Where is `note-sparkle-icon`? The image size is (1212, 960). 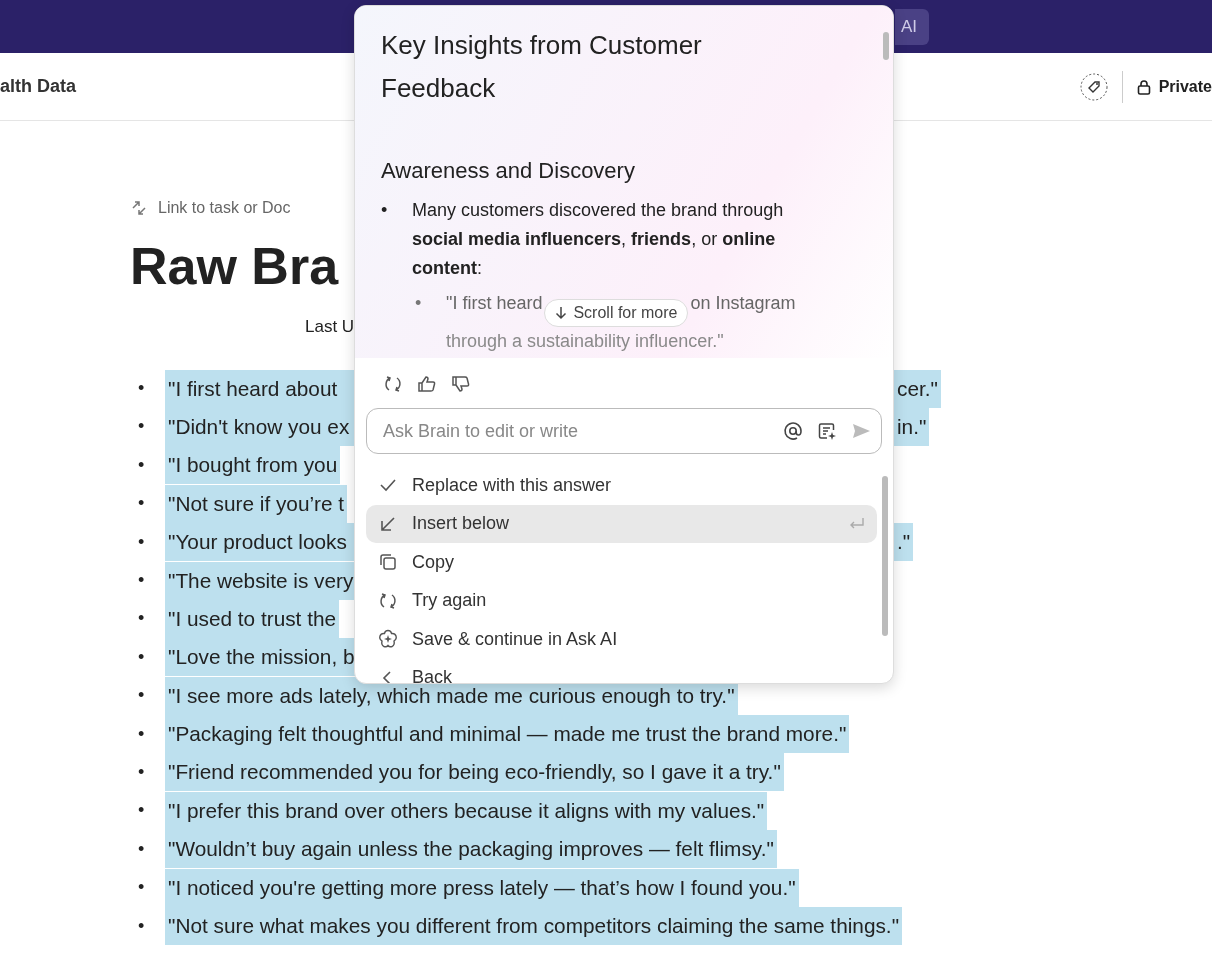
note-sparkle-icon is located at coordinates (827, 431).